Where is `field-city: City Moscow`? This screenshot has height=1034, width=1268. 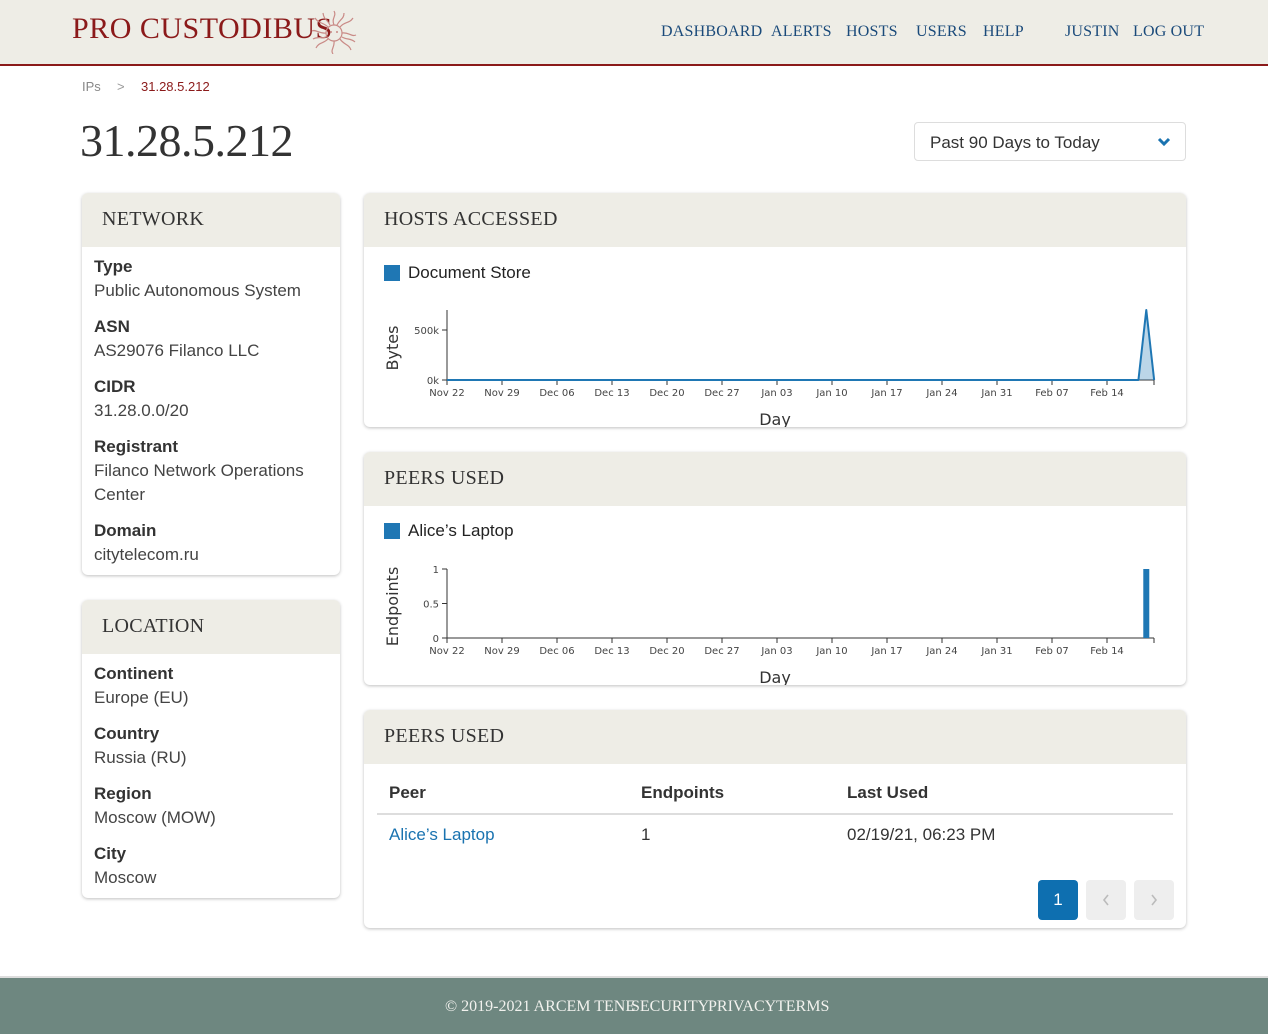 field-city: City Moscow is located at coordinates (209, 866).